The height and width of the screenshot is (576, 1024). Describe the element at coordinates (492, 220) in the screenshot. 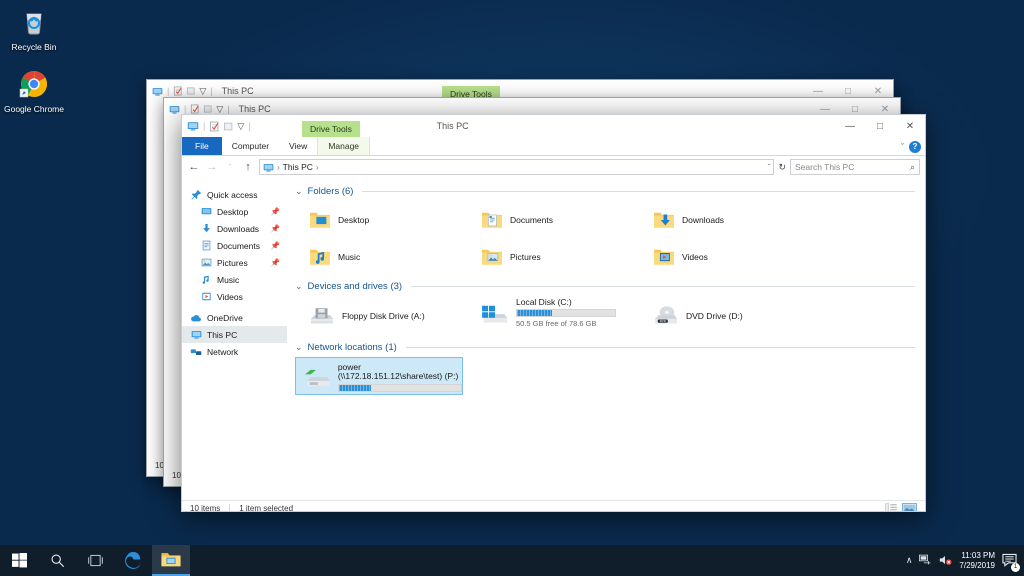

I see `folder-documents-icon` at that location.